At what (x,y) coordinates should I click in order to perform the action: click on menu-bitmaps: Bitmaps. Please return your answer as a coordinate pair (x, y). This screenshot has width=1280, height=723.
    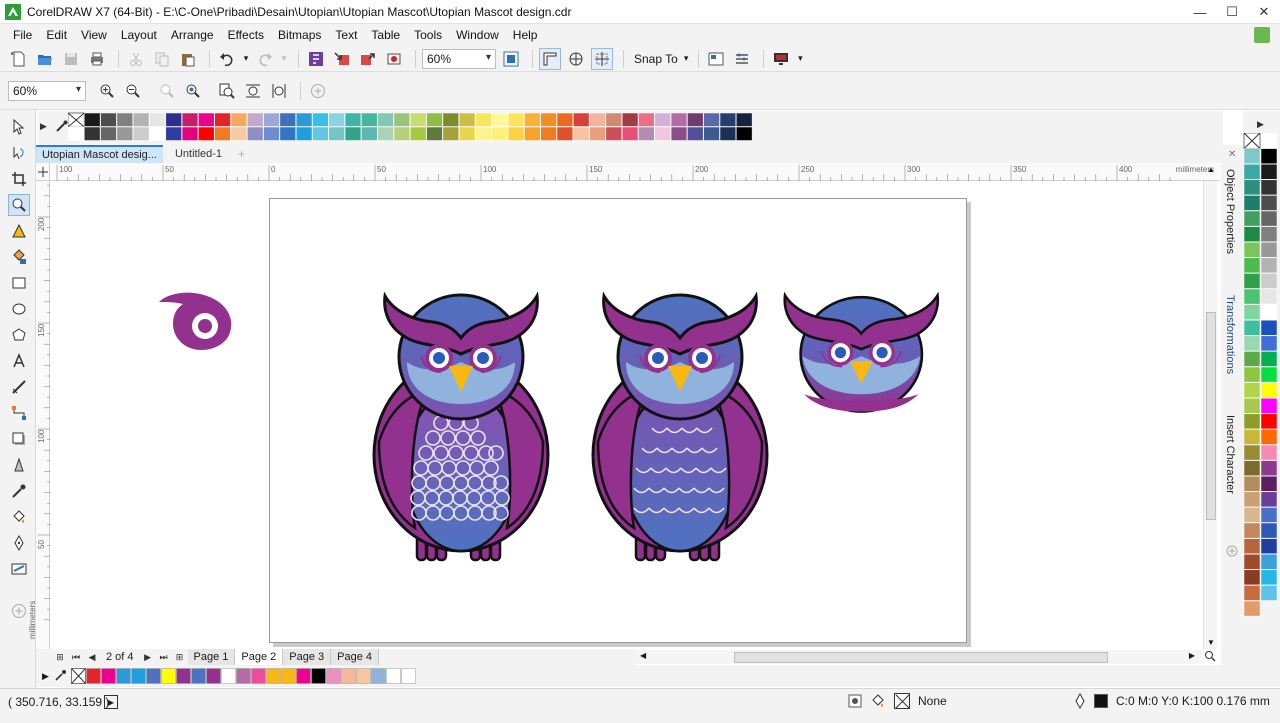
    Looking at the image, I should click on (299, 35).